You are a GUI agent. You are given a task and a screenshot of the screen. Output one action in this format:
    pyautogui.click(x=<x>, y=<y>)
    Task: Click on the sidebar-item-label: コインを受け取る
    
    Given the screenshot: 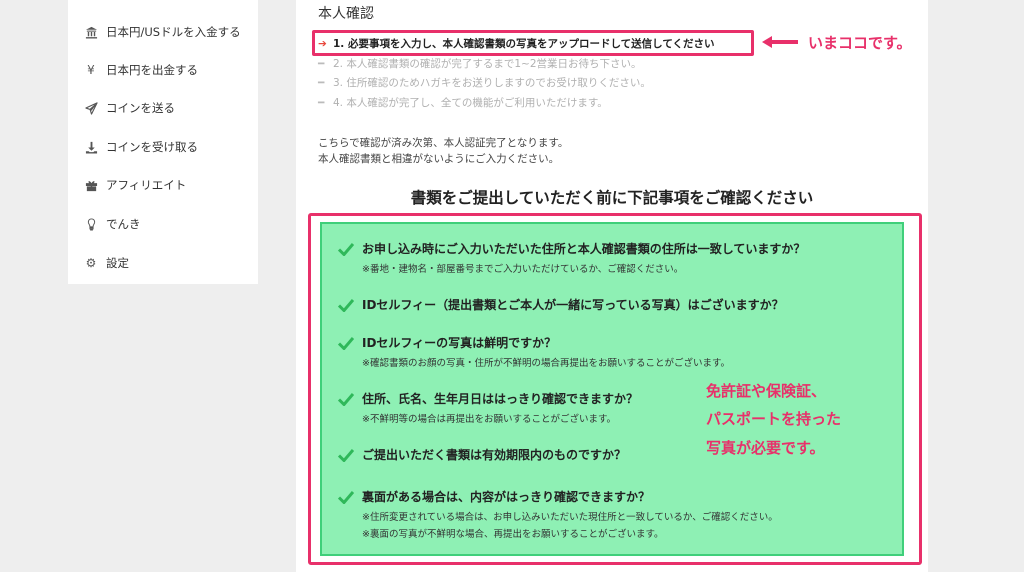 What is the action you would take?
    pyautogui.click(x=152, y=147)
    